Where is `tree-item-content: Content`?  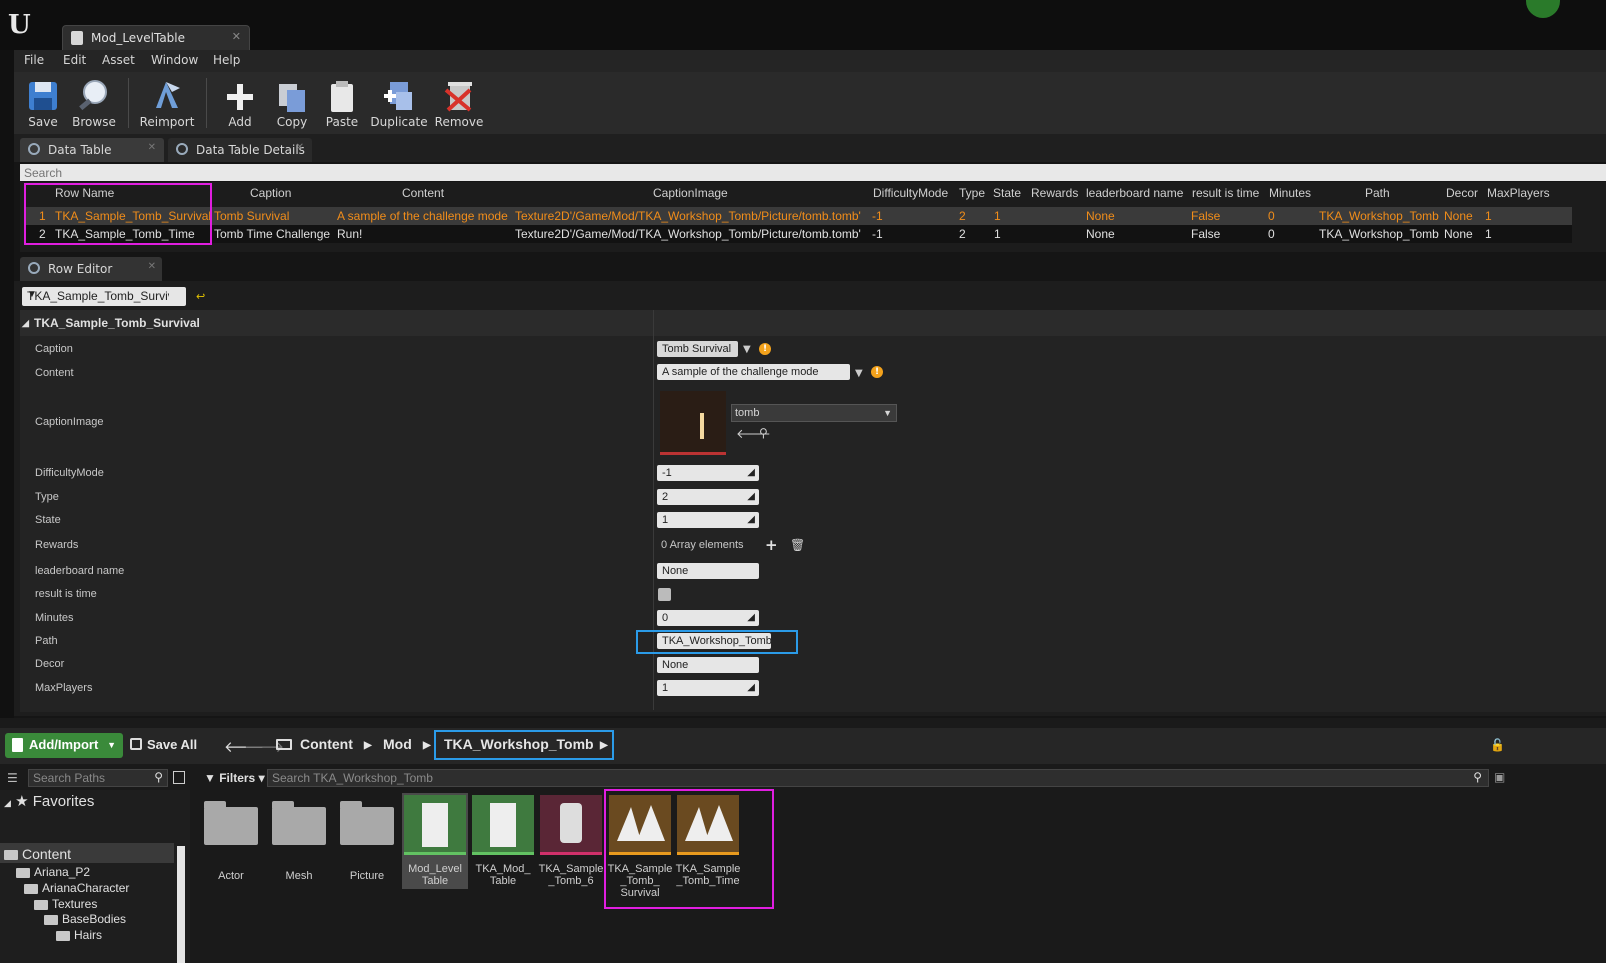
tree-item-content: Content is located at coordinates (37, 854).